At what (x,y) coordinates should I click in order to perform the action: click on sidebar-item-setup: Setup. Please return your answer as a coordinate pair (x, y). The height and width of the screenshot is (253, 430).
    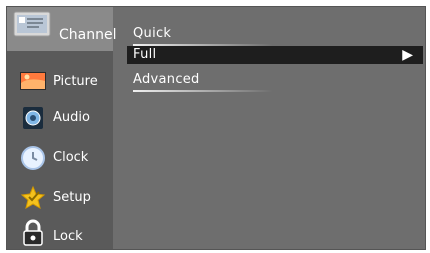
    Looking at the image, I should click on (60, 198).